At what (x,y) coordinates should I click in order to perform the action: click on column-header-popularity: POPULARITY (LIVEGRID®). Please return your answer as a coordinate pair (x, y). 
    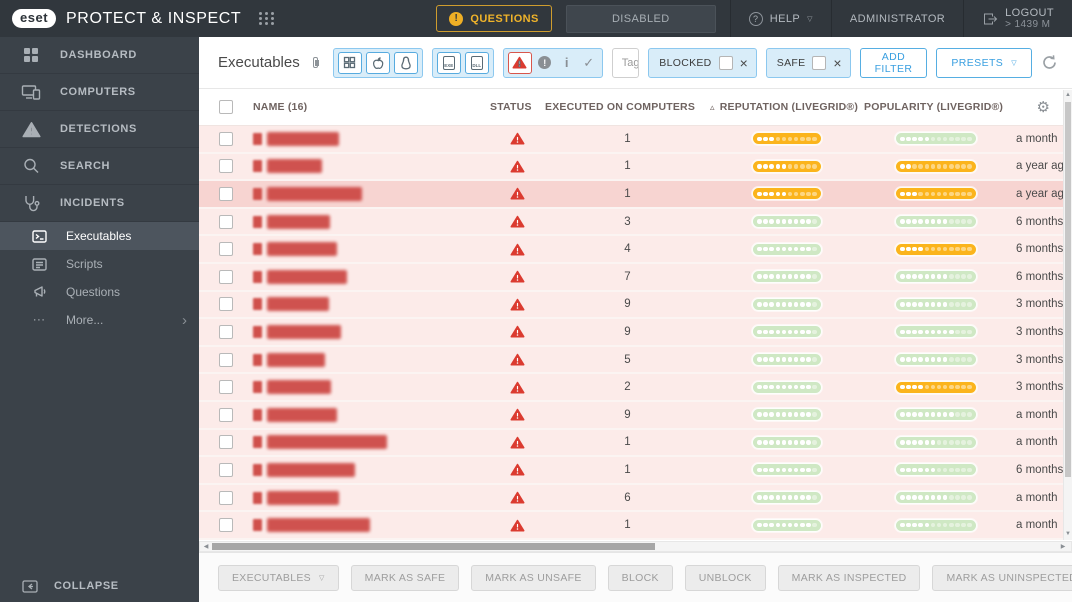
    Looking at the image, I should click on (936, 107).